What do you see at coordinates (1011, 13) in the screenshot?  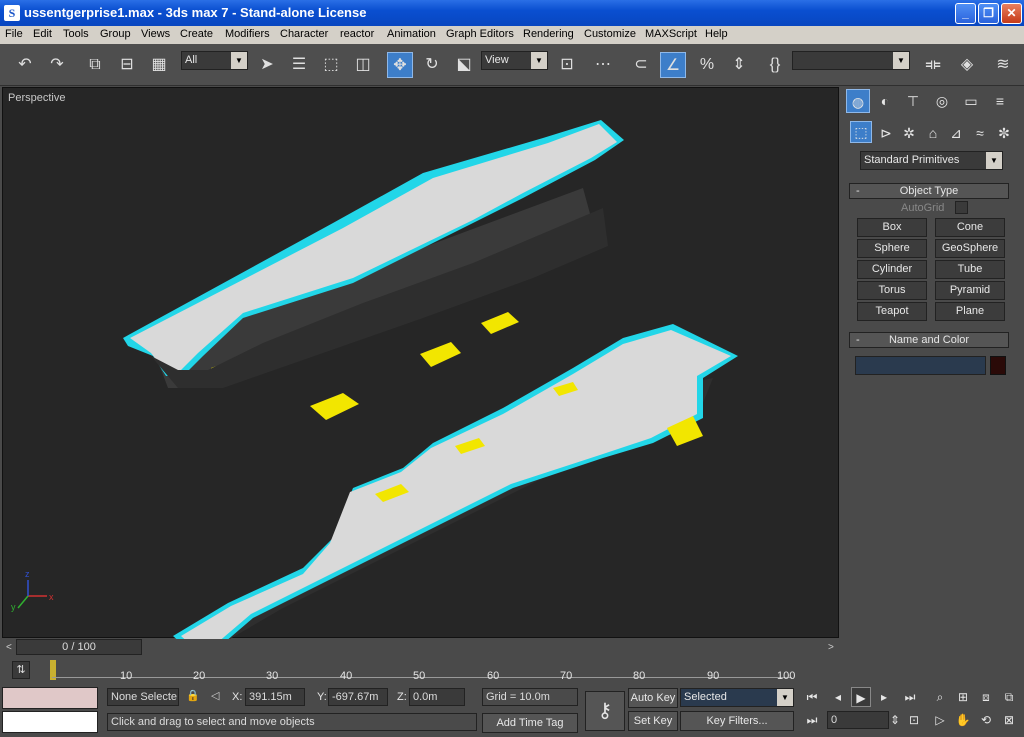 I see `close-button: ✕` at bounding box center [1011, 13].